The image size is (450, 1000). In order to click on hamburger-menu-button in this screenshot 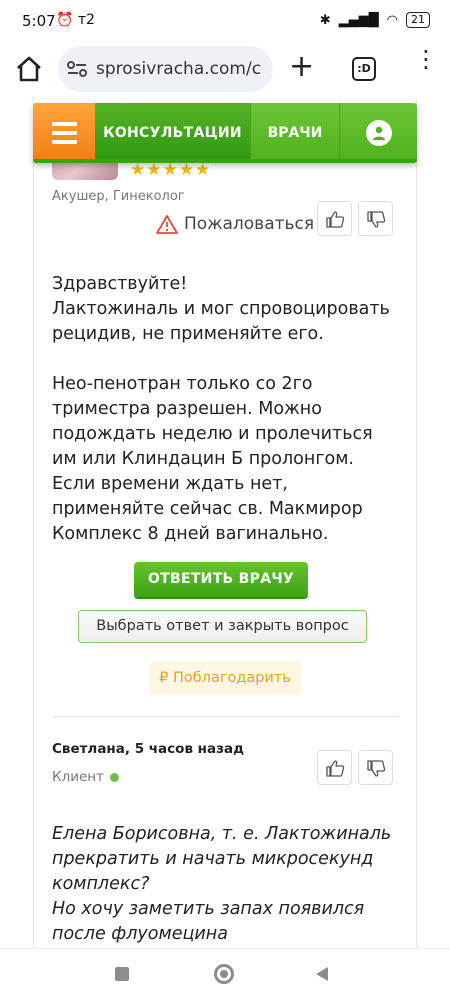, I will do `click(64, 133)`.